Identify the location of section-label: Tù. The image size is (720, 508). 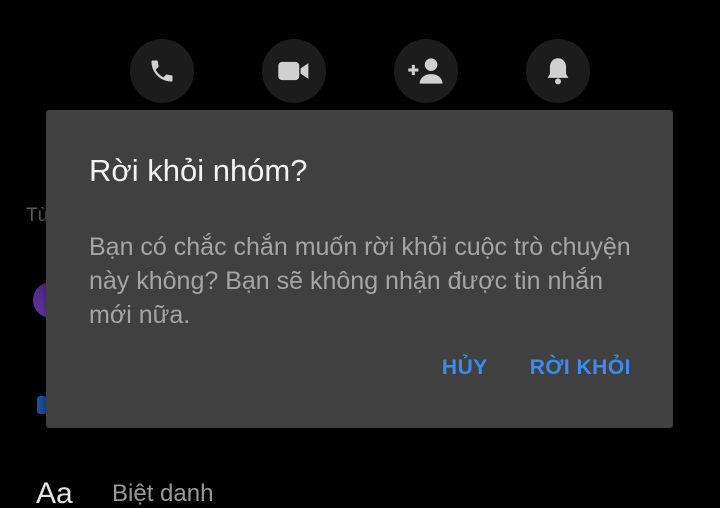
(36, 215).